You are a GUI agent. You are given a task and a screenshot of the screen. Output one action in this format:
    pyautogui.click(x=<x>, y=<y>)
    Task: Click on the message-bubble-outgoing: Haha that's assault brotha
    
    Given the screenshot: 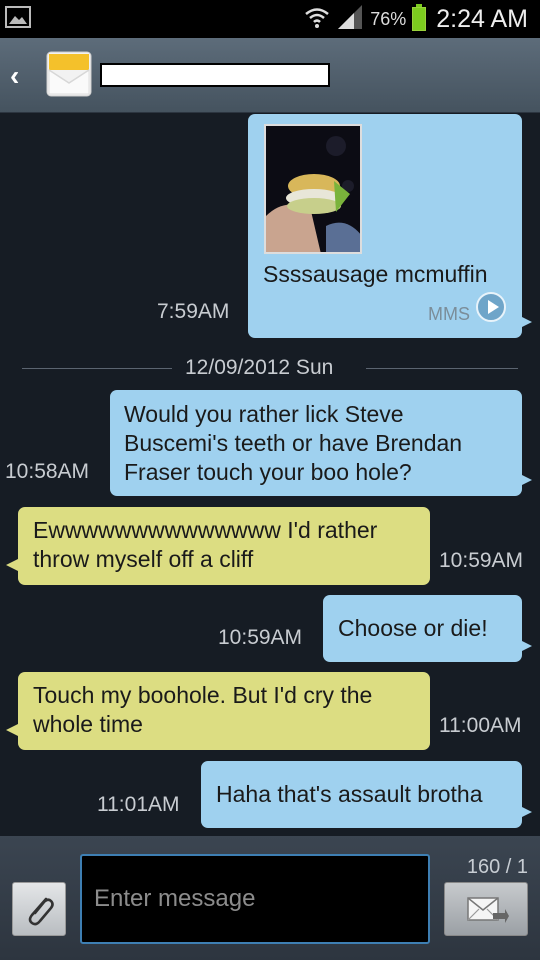 What is the action you would take?
    pyautogui.click(x=366, y=794)
    